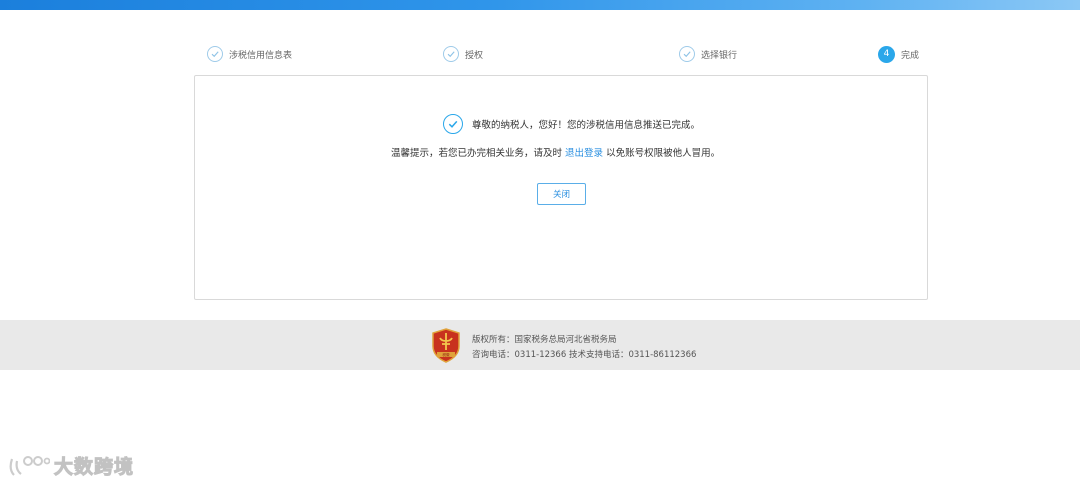  I want to click on success-message-row: 尊敬的纳税人，您好！您的涉税信用信息推送已完成。, so click(571, 124).